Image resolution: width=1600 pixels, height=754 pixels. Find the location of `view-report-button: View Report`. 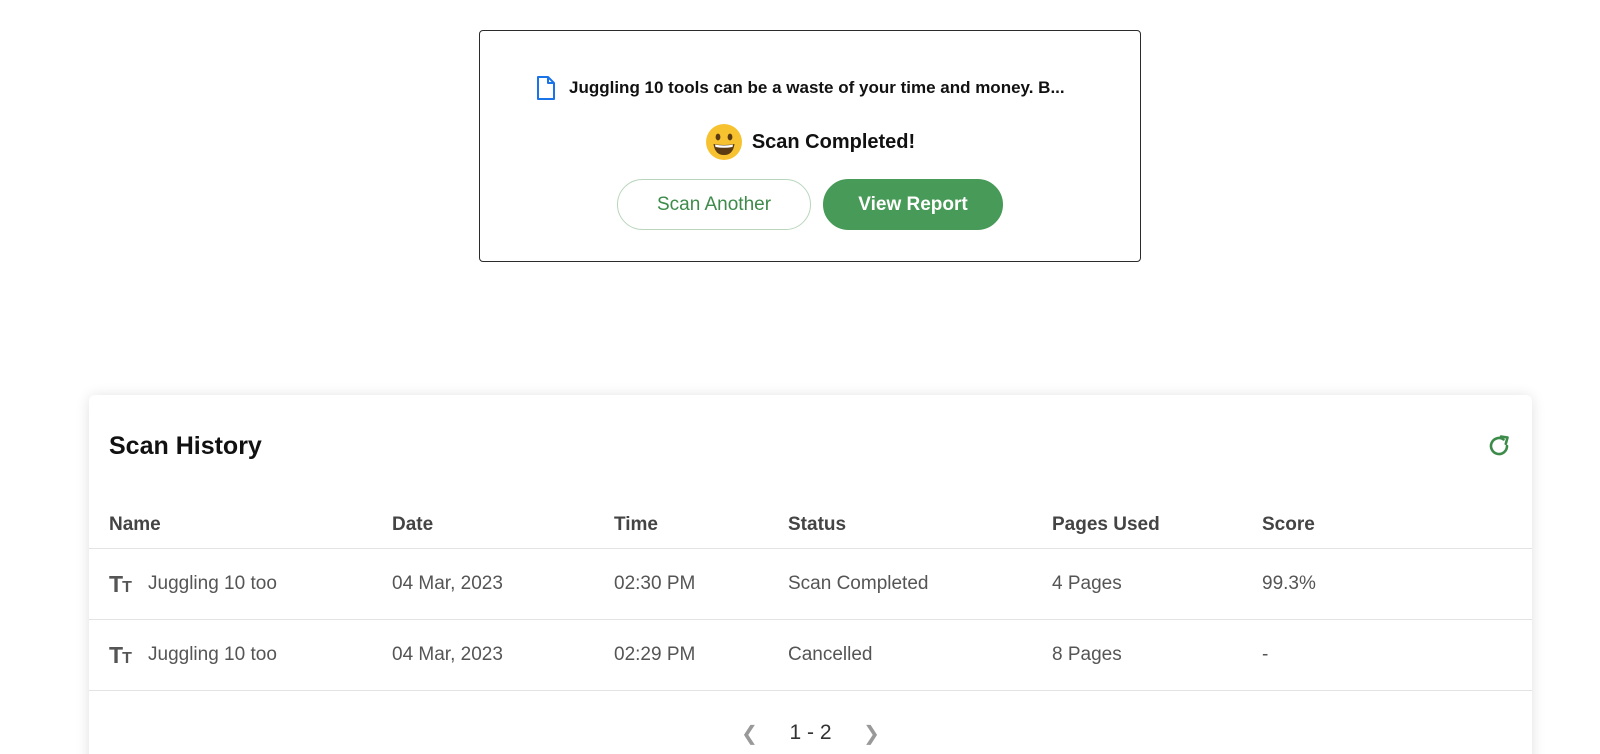

view-report-button: View Report is located at coordinates (913, 204).